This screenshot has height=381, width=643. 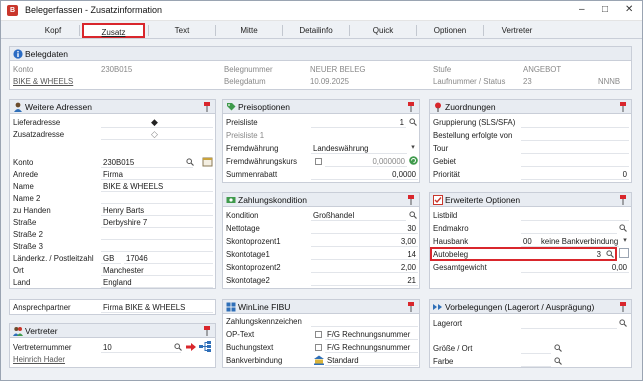 I want to click on panel-header: Vorbelegungen (Lagerort / Ausprägung), so click(x=530, y=307).